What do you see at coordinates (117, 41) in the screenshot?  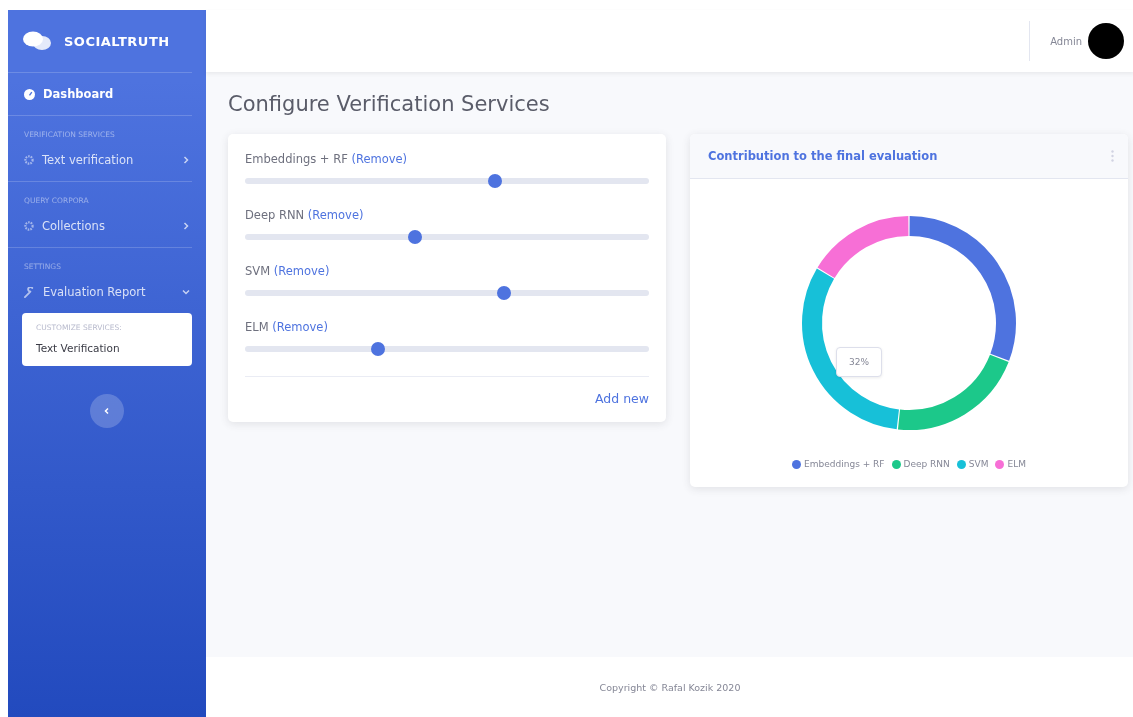 I see `brand-name: SOCIALTRUTH` at bounding box center [117, 41].